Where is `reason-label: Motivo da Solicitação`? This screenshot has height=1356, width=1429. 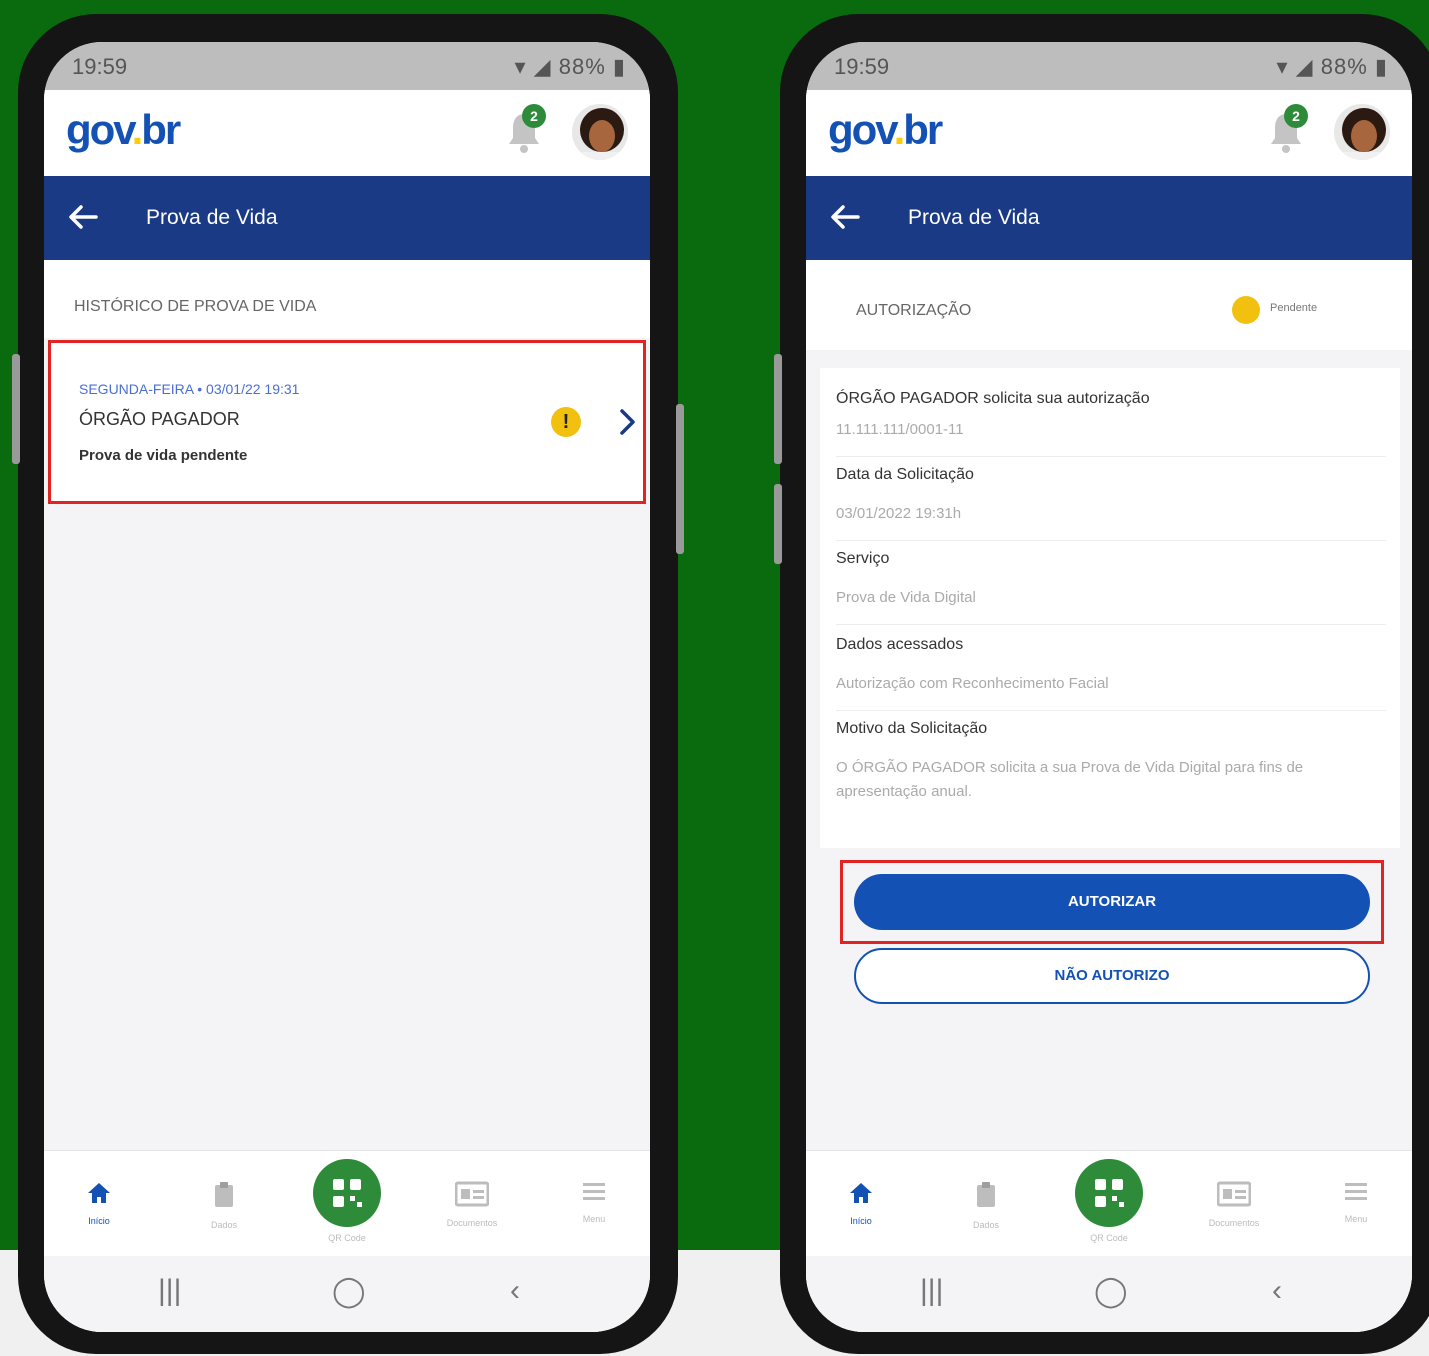
reason-label: Motivo da Solicitação is located at coordinates (912, 728).